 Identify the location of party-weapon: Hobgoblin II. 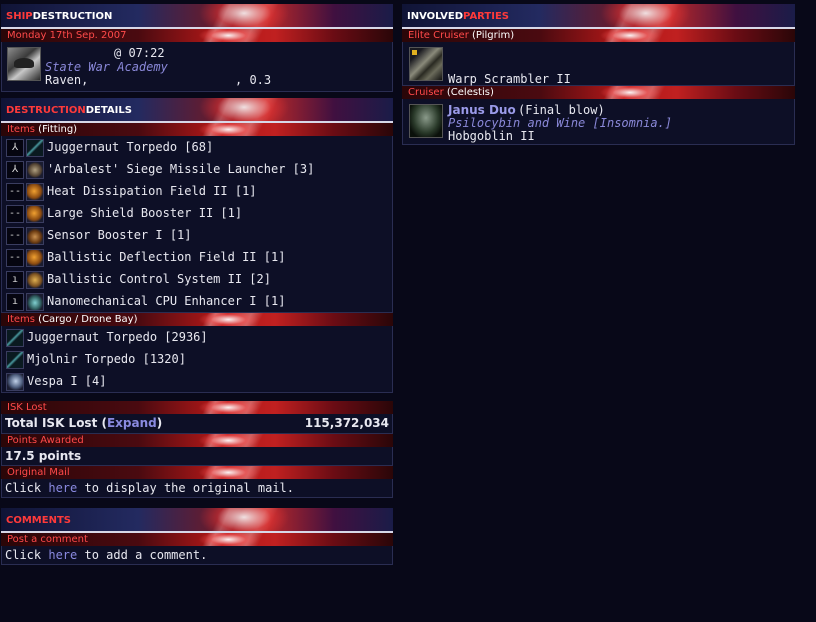
(491, 136).